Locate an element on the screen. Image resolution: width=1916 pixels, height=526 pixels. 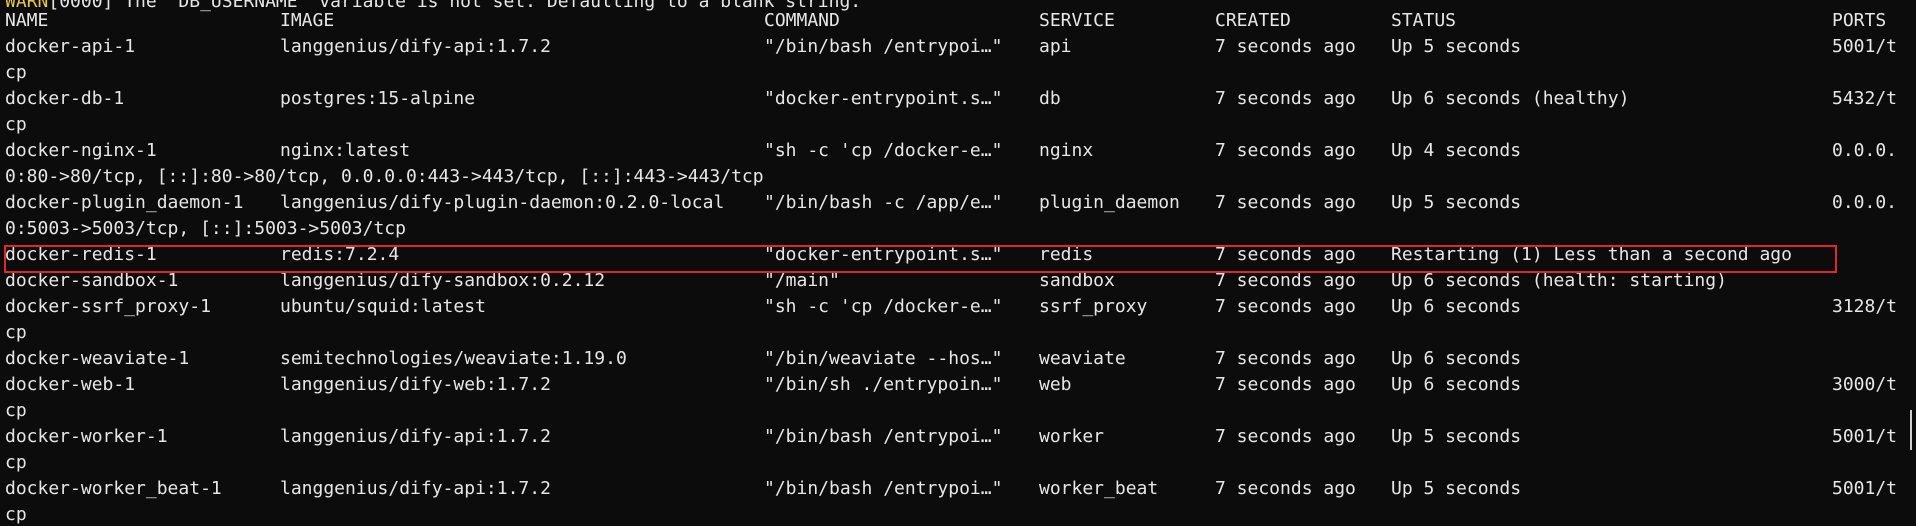
cell-status: Up 6 seconds (health: starting) is located at coordinates (1559, 280).